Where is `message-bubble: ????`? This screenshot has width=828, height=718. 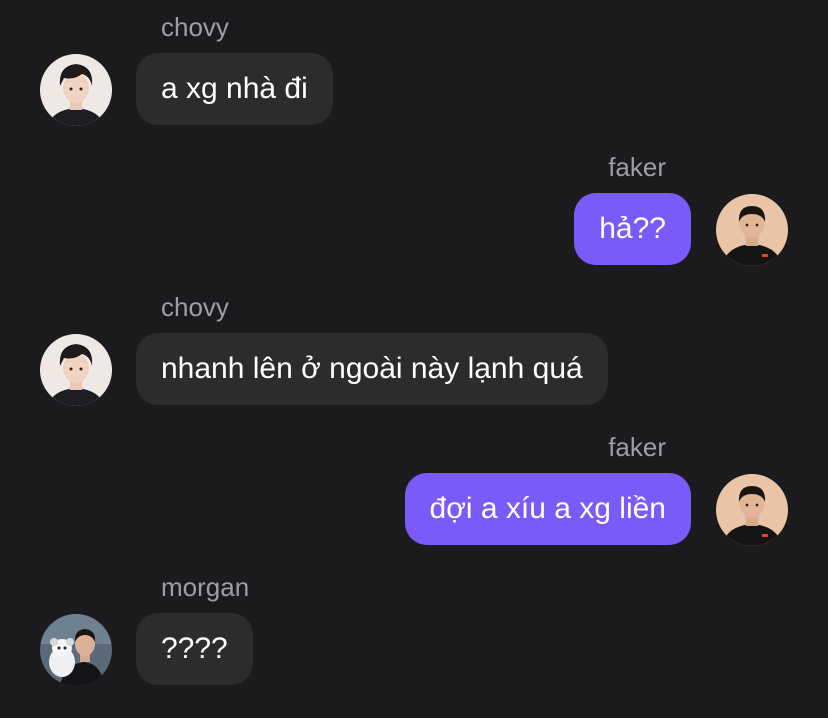
message-bubble: ???? is located at coordinates (194, 649).